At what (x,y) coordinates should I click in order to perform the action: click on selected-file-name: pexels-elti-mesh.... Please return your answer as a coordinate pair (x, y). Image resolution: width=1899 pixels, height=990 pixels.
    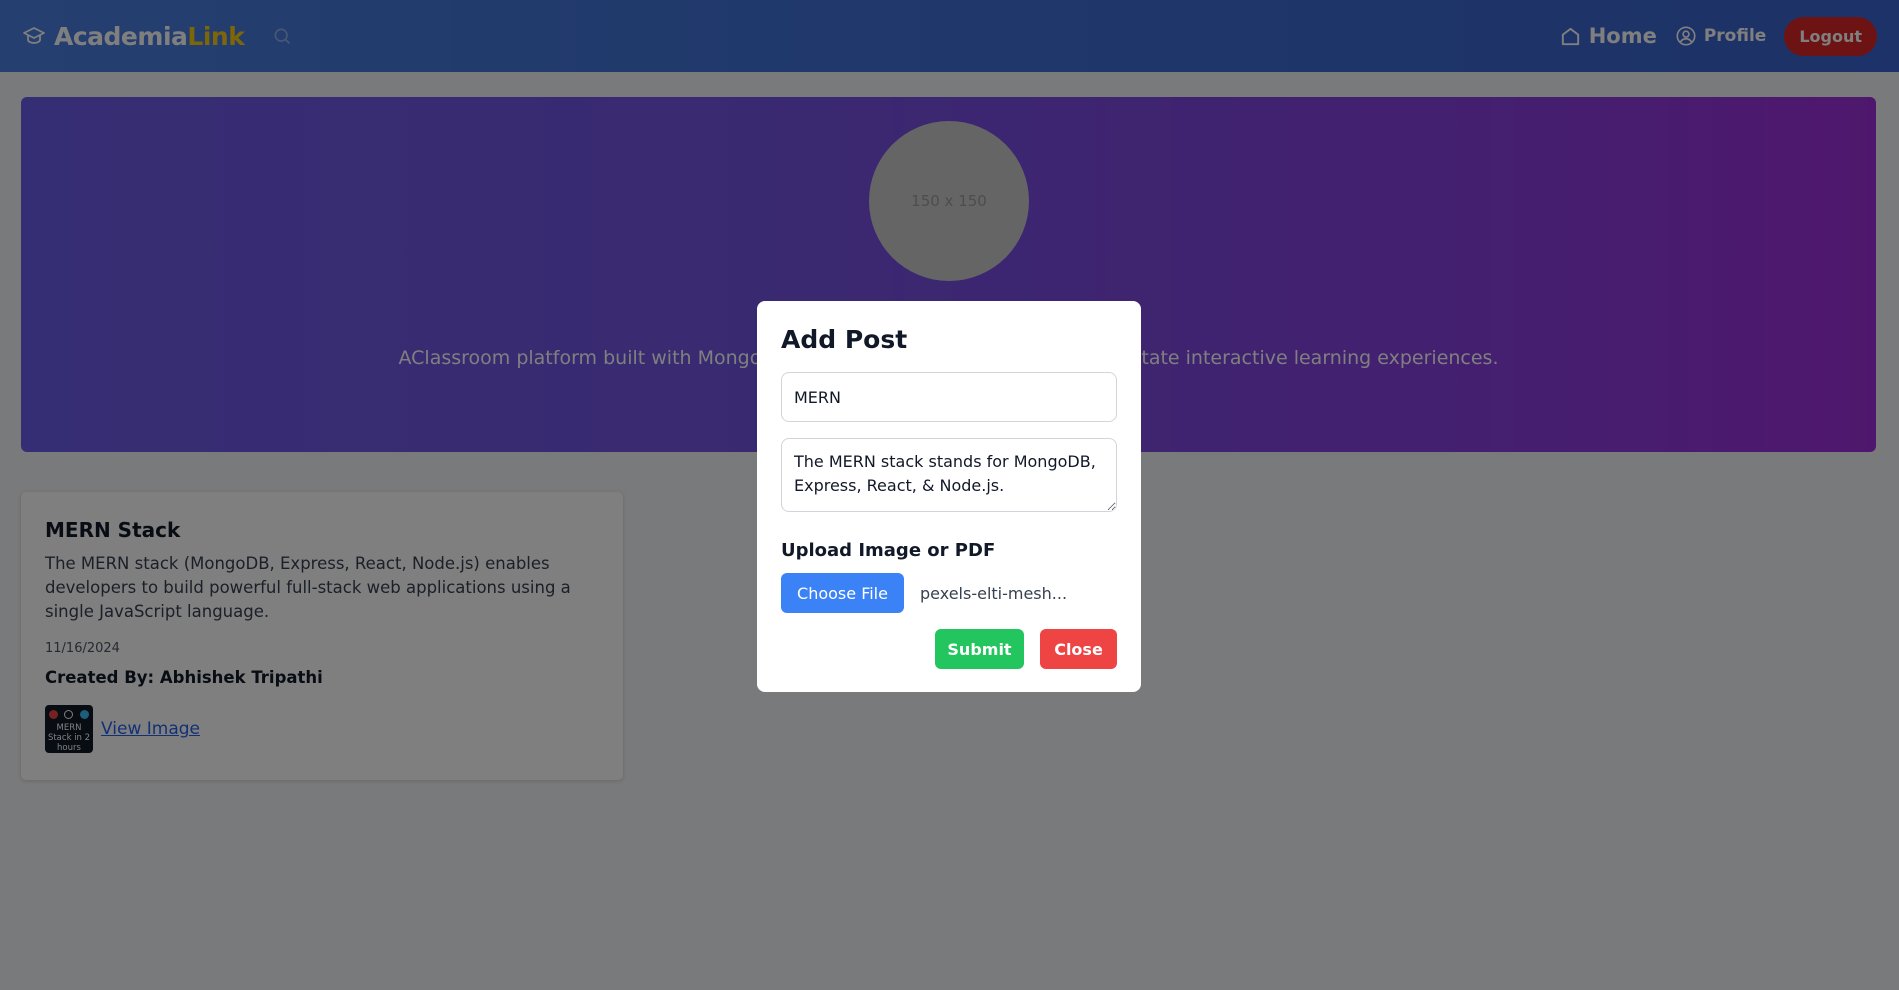
    Looking at the image, I should click on (994, 593).